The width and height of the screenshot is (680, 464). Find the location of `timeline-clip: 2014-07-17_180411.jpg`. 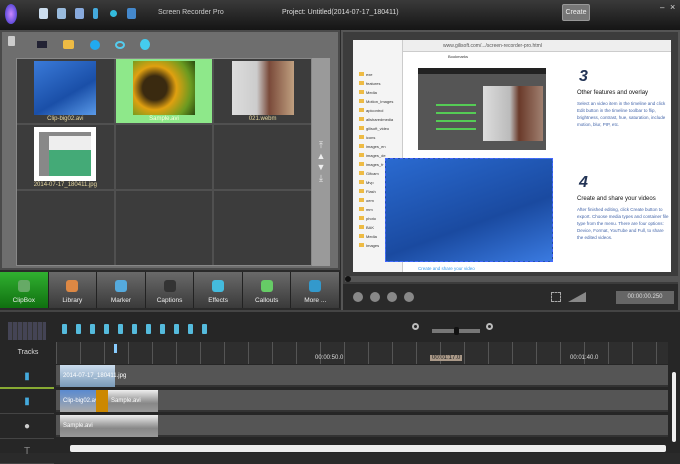

timeline-clip: 2014-07-17_180411.jpg is located at coordinates (93, 376).